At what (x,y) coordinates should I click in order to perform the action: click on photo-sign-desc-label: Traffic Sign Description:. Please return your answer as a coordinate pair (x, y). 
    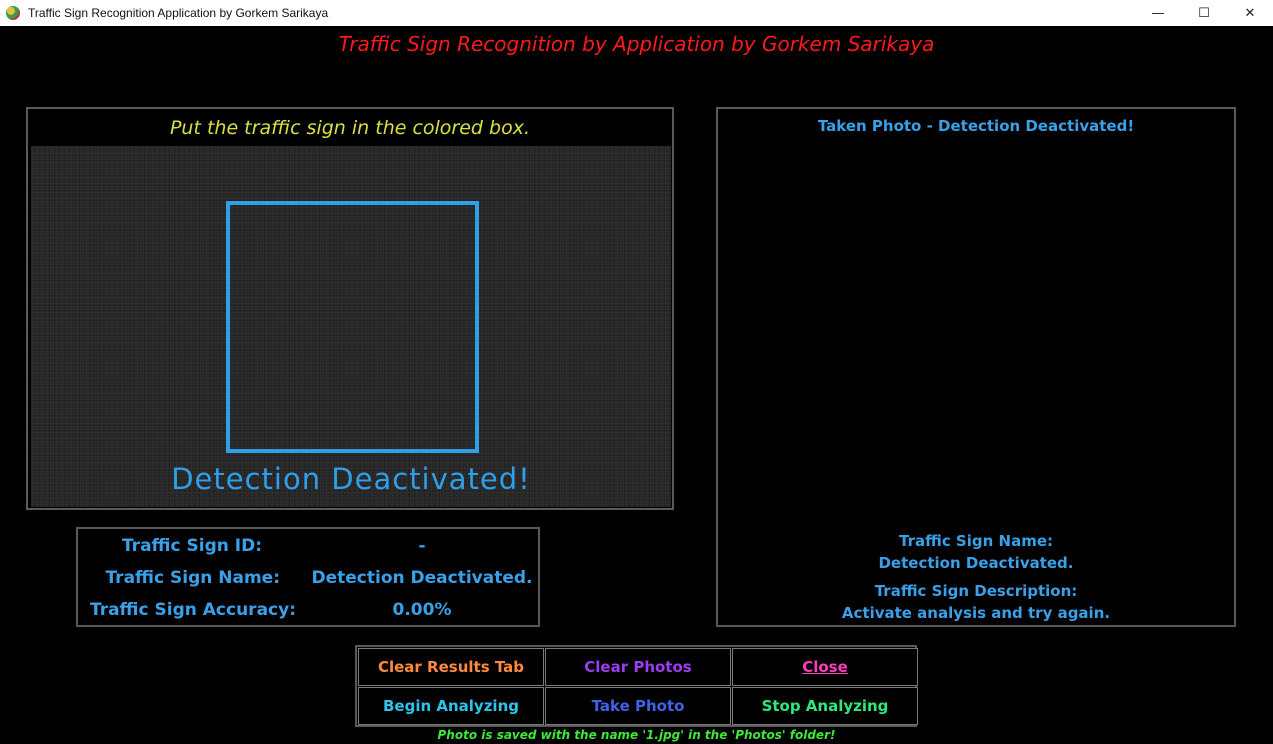
    Looking at the image, I should click on (976, 591).